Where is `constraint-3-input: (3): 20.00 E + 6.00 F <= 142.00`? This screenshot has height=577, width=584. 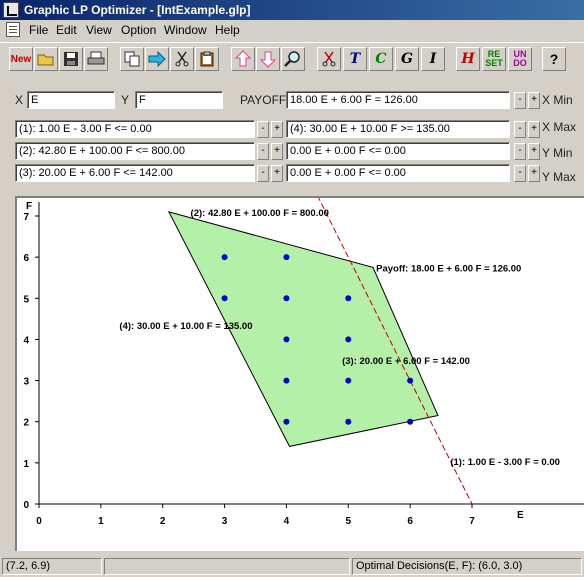
constraint-3-input: (3): 20.00 E + 6.00 F <= 142.00 is located at coordinates (135, 173).